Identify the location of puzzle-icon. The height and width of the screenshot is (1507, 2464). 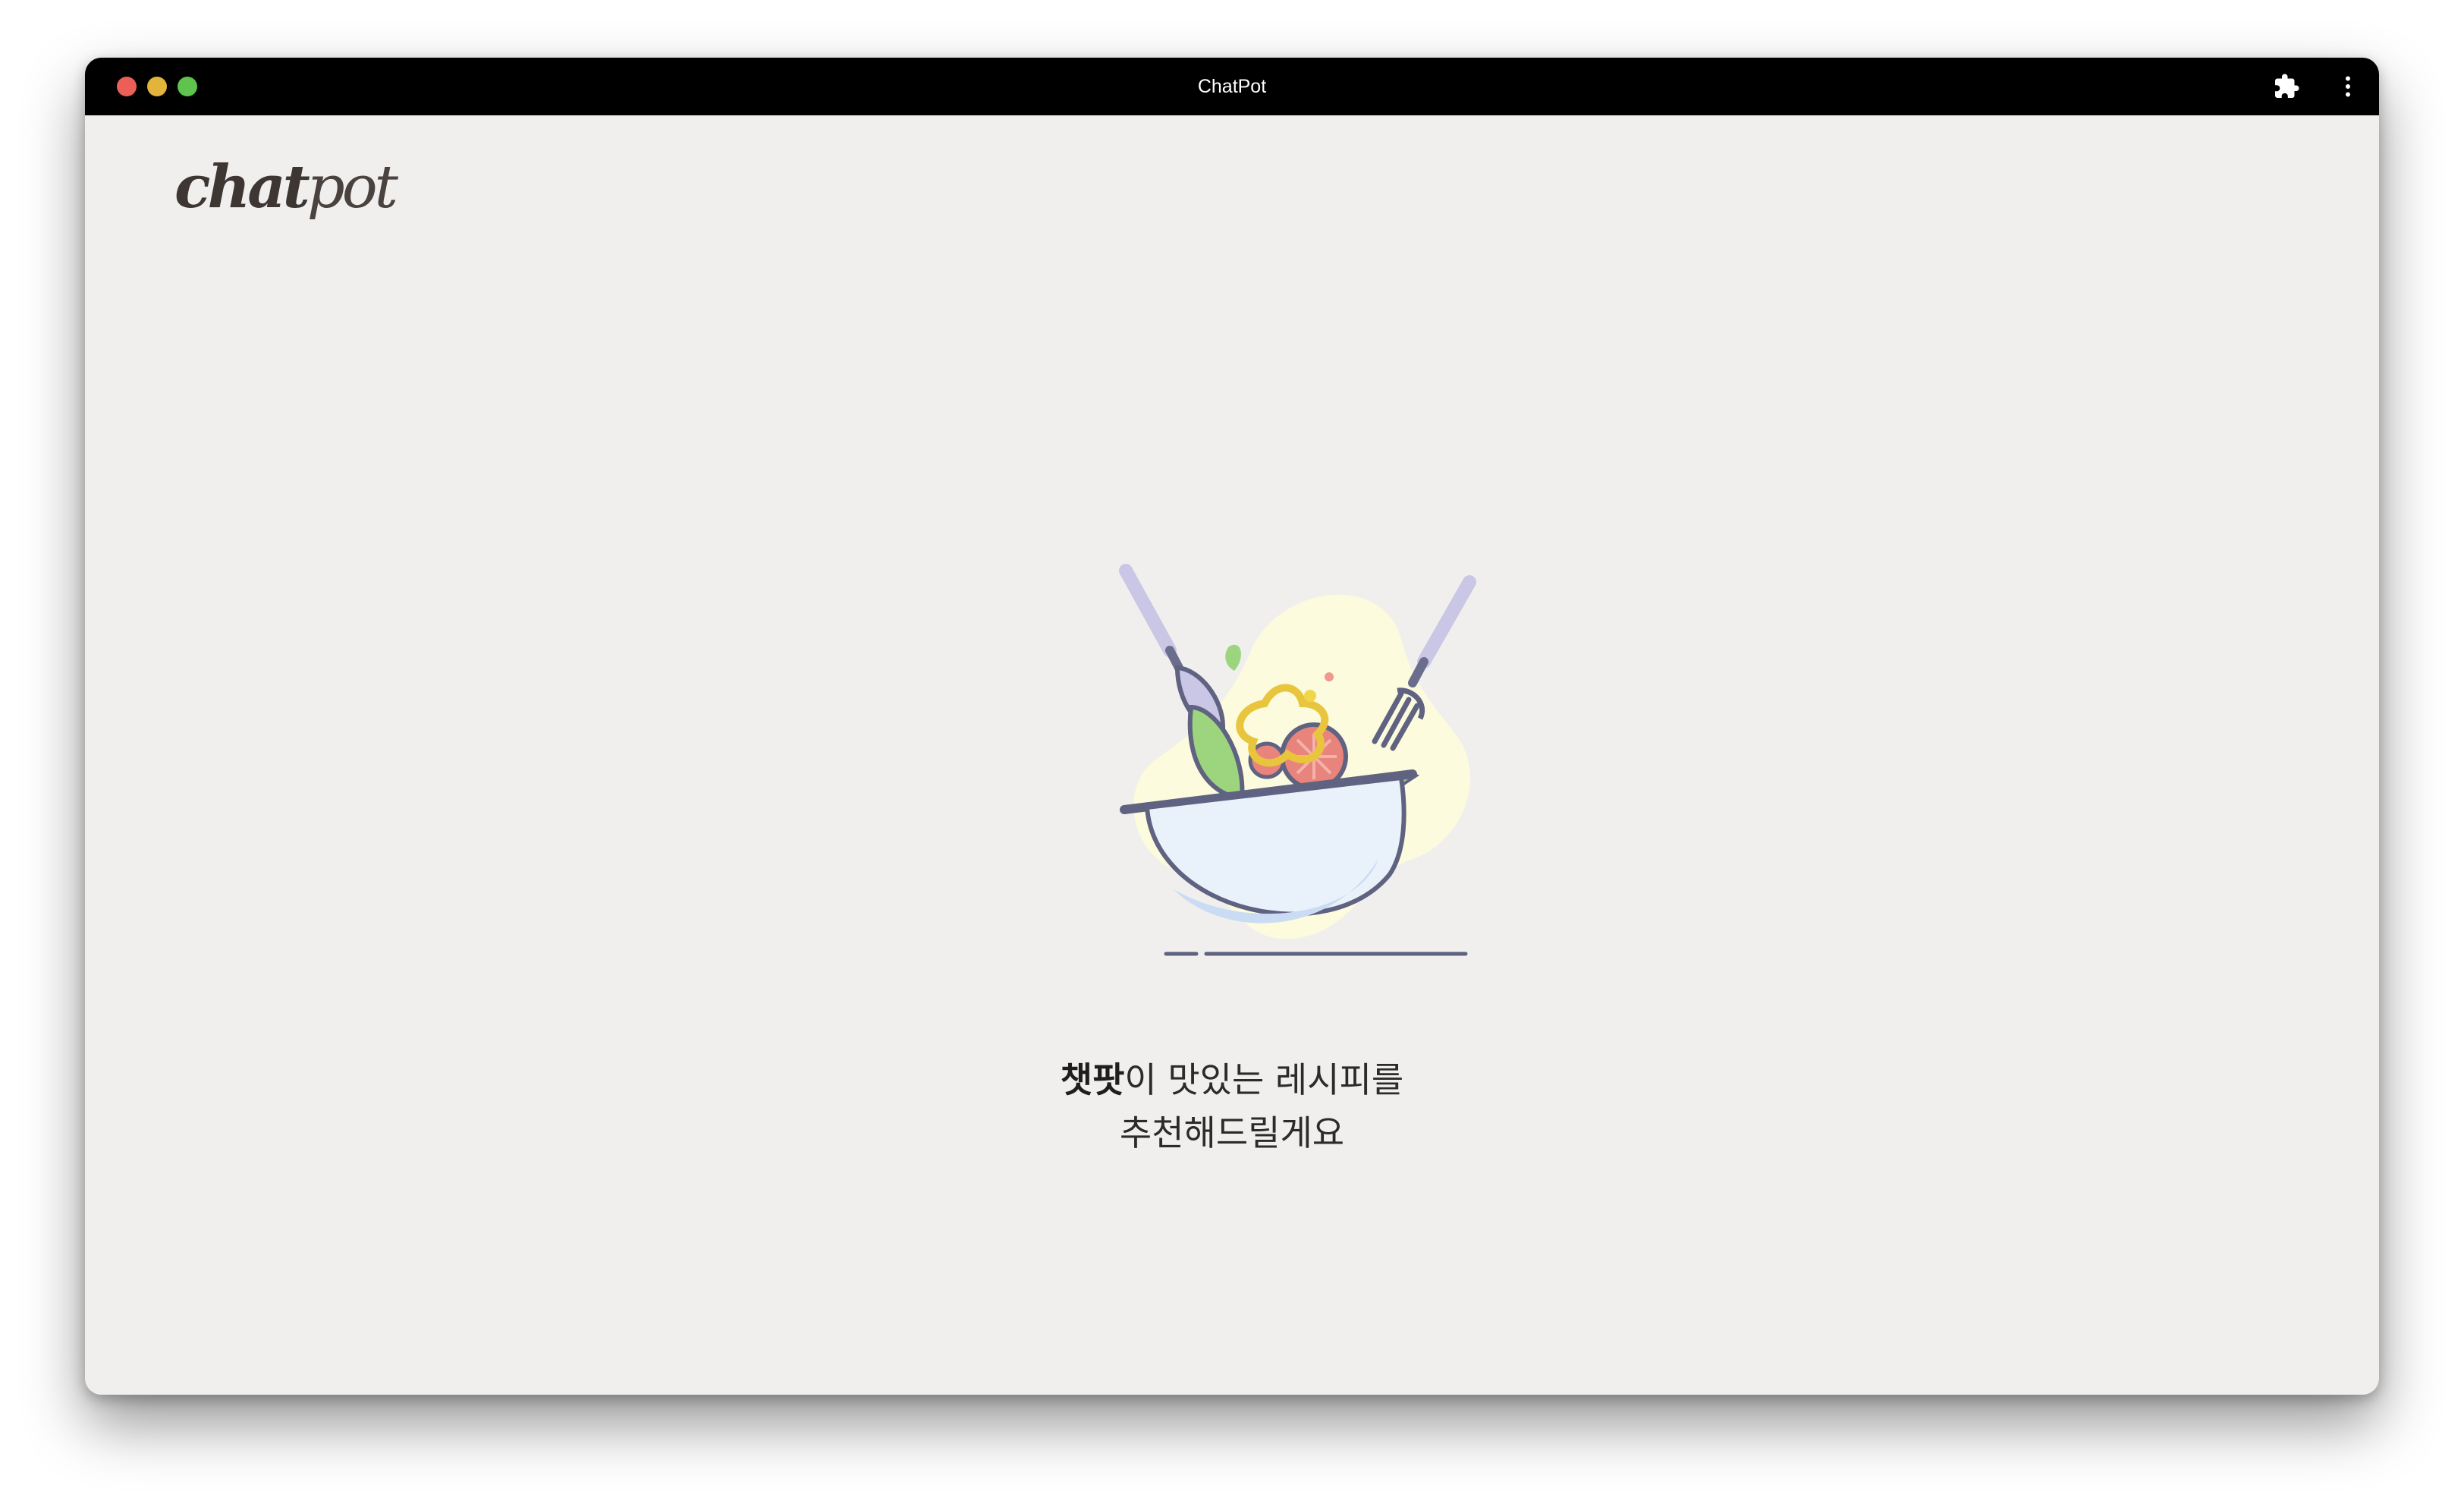
(2286, 86).